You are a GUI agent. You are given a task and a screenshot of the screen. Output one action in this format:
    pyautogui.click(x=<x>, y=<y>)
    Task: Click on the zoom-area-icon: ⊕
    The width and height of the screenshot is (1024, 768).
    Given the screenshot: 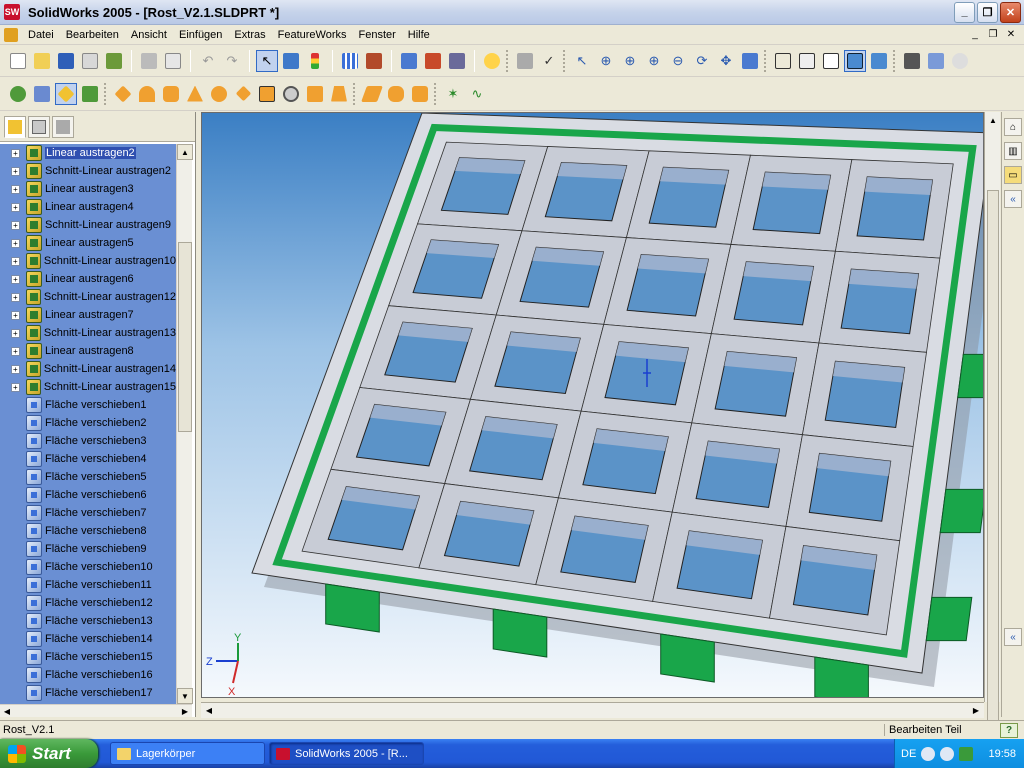 What is the action you would take?
    pyautogui.click(x=630, y=61)
    